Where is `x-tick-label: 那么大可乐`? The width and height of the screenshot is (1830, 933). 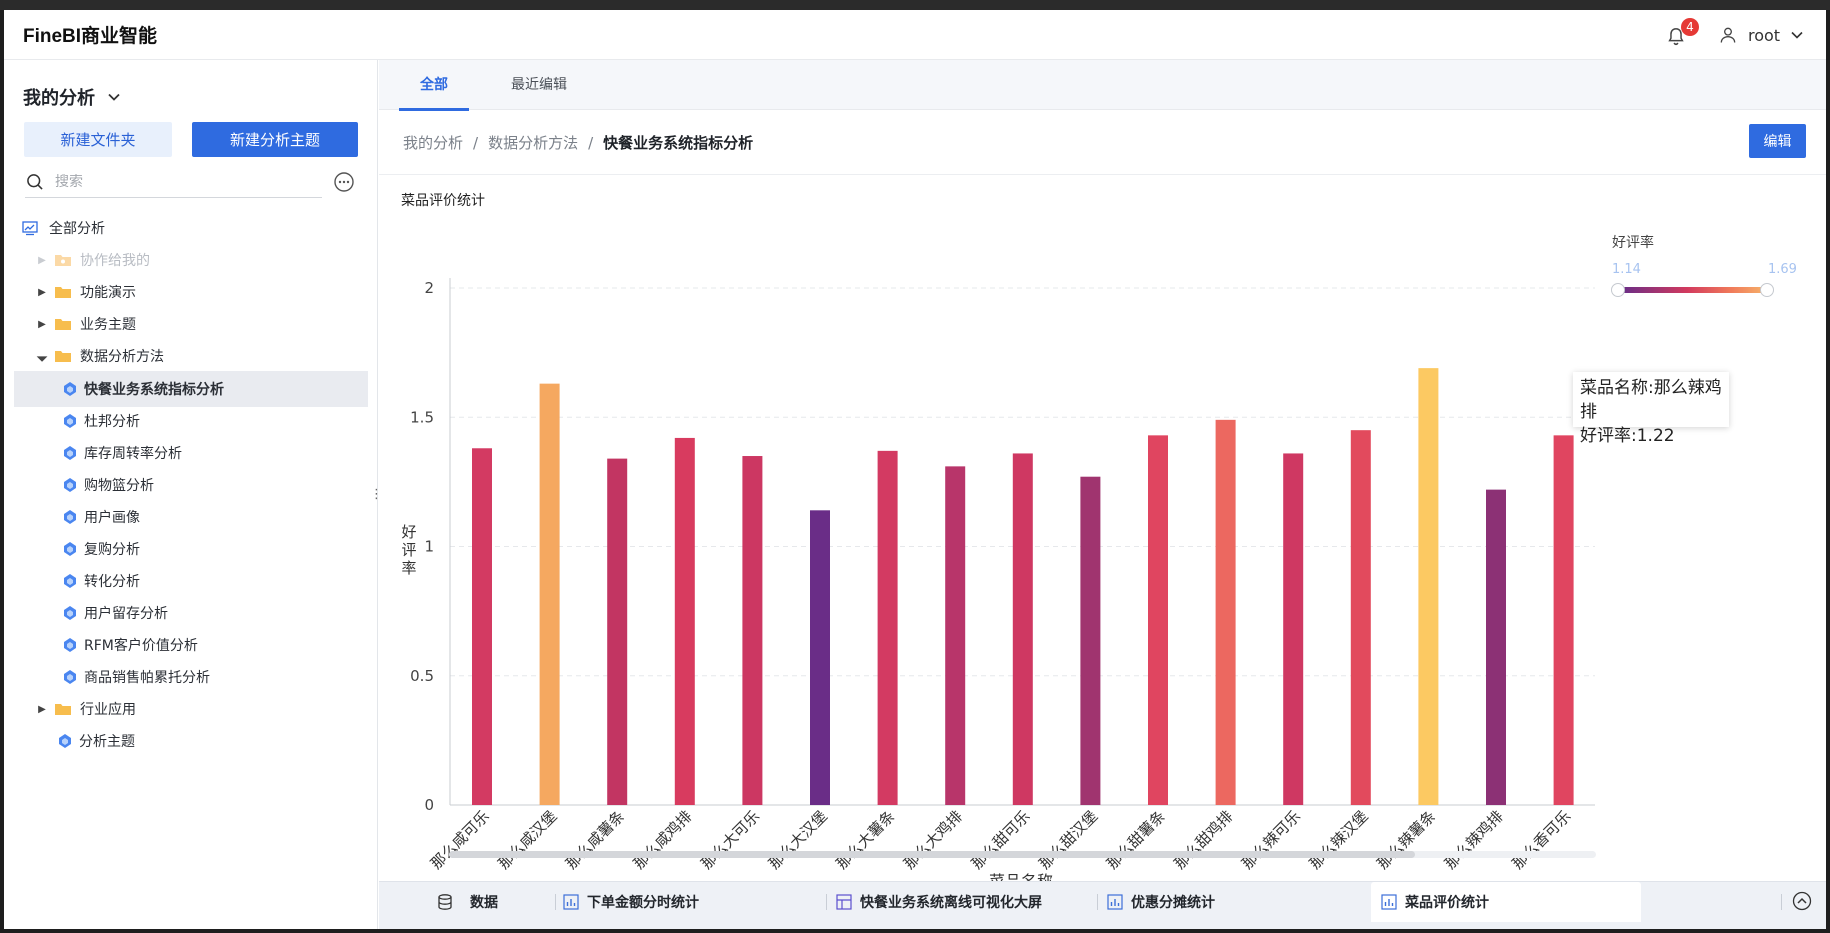 x-tick-label: 那么大可乐 is located at coordinates (730, 840).